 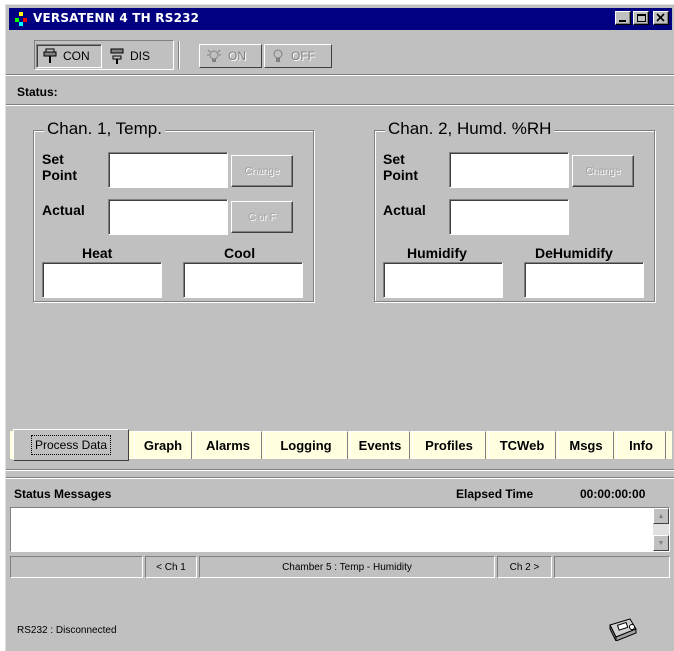 What do you see at coordinates (400, 167) in the screenshot?
I see `channel2-set-point-label: Set Point` at bounding box center [400, 167].